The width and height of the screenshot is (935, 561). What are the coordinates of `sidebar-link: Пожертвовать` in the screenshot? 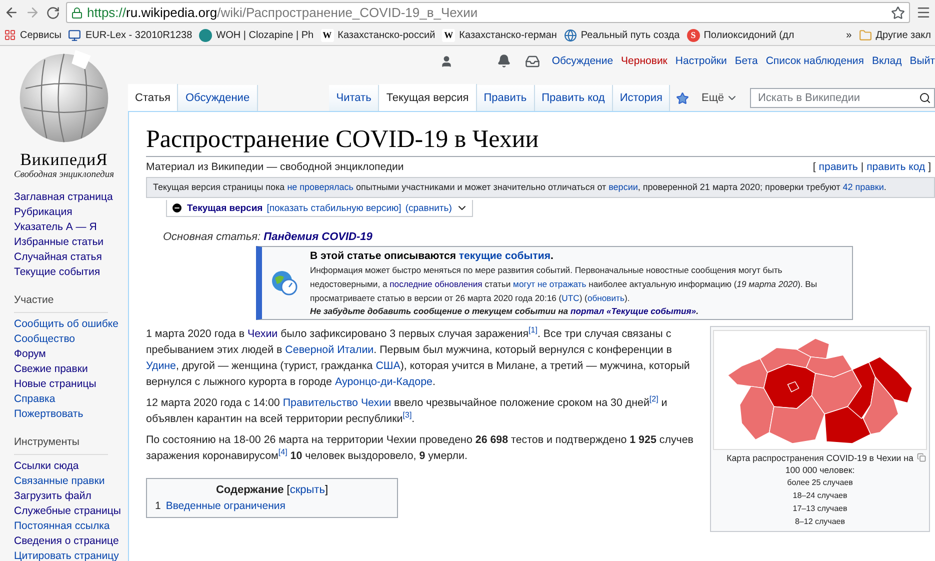 It's located at (71, 414).